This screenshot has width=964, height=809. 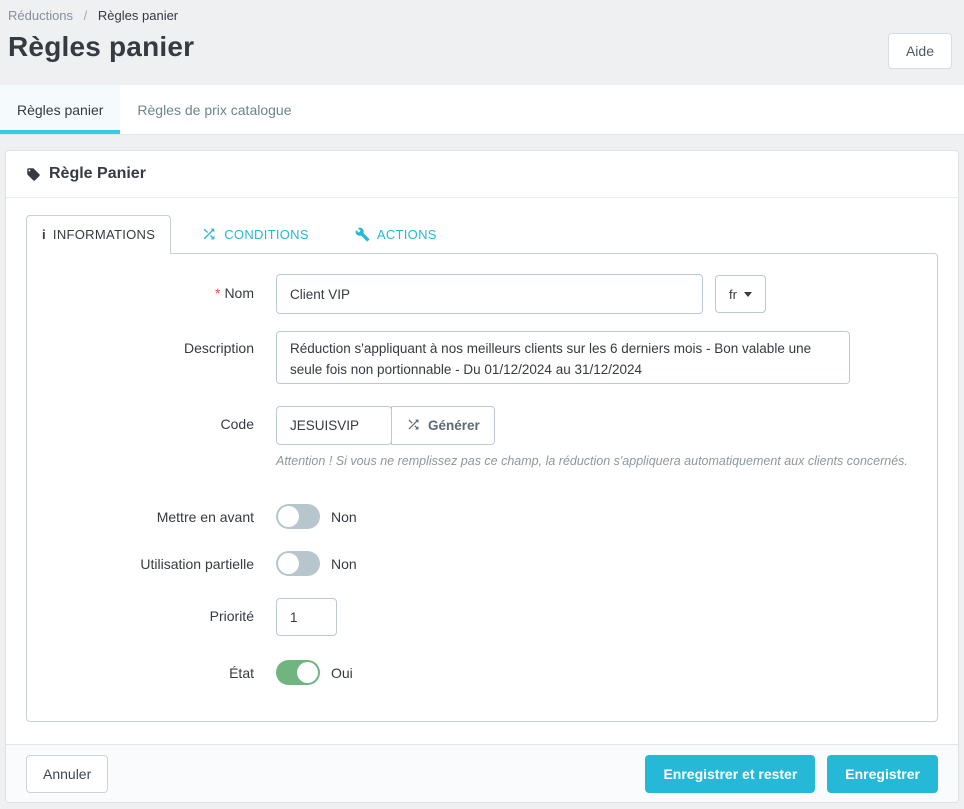 I want to click on form-tab-conditions: CONDITIONS, so click(x=255, y=233).